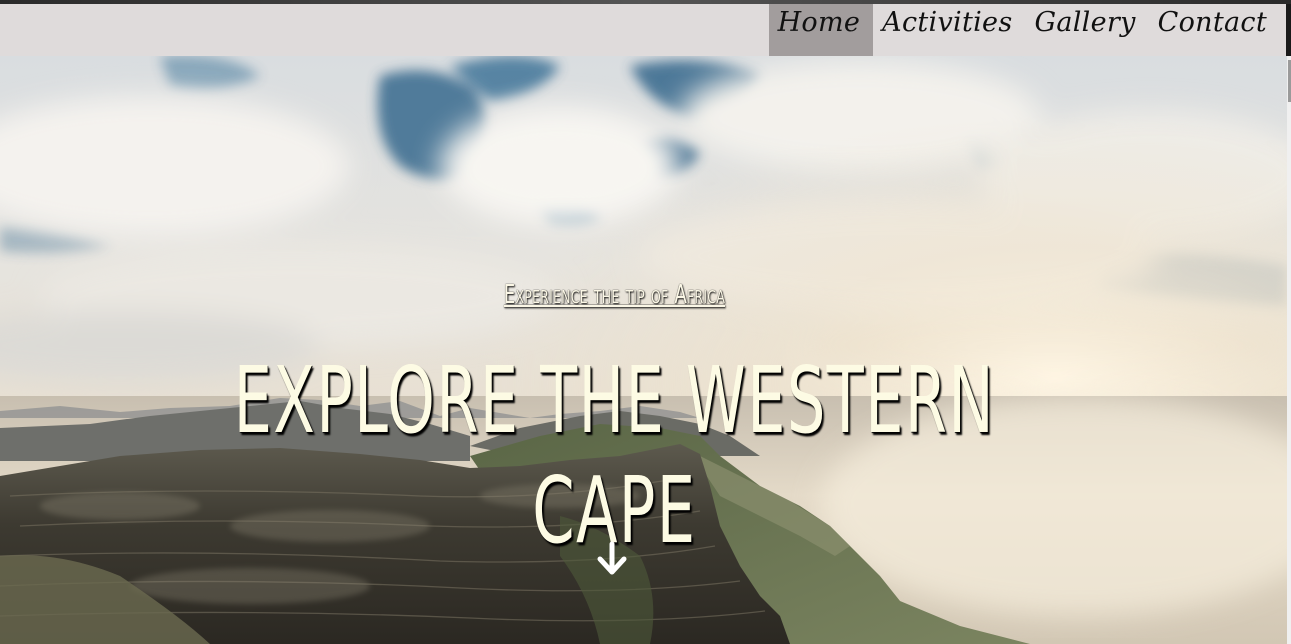 This screenshot has height=644, width=1291. I want to click on arrow-down-icon, so click(612, 559).